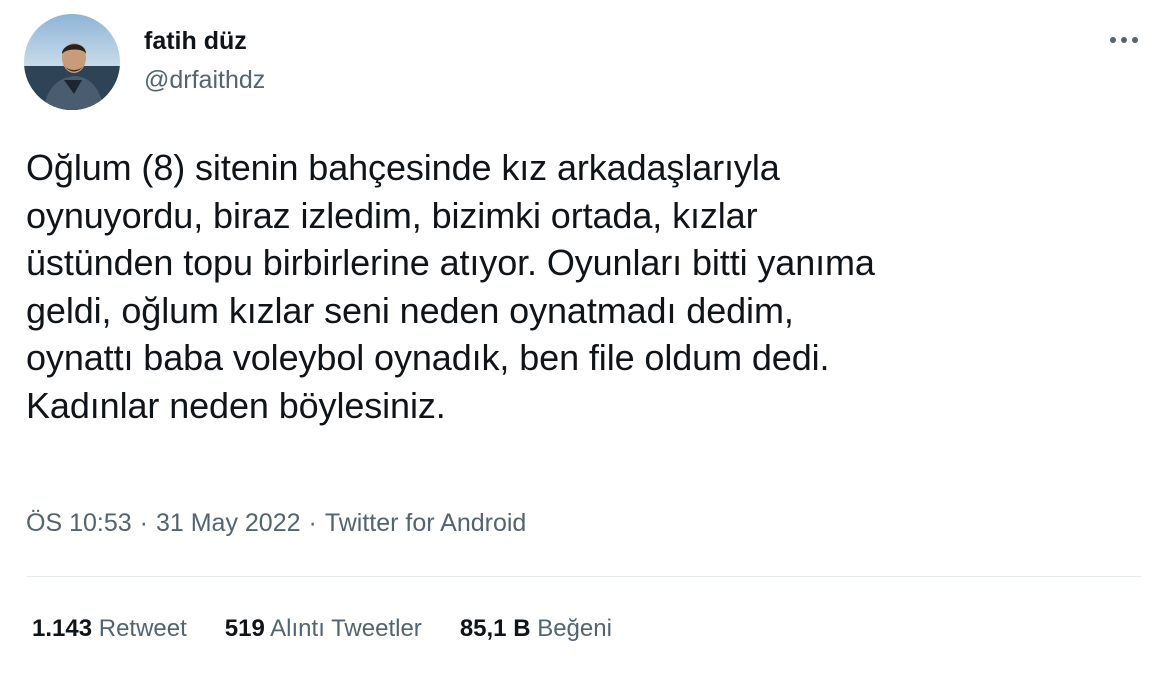 The image size is (1174, 675). I want to click on quote-tweet-count: 519 Alıntı Tweetler, so click(323, 629).